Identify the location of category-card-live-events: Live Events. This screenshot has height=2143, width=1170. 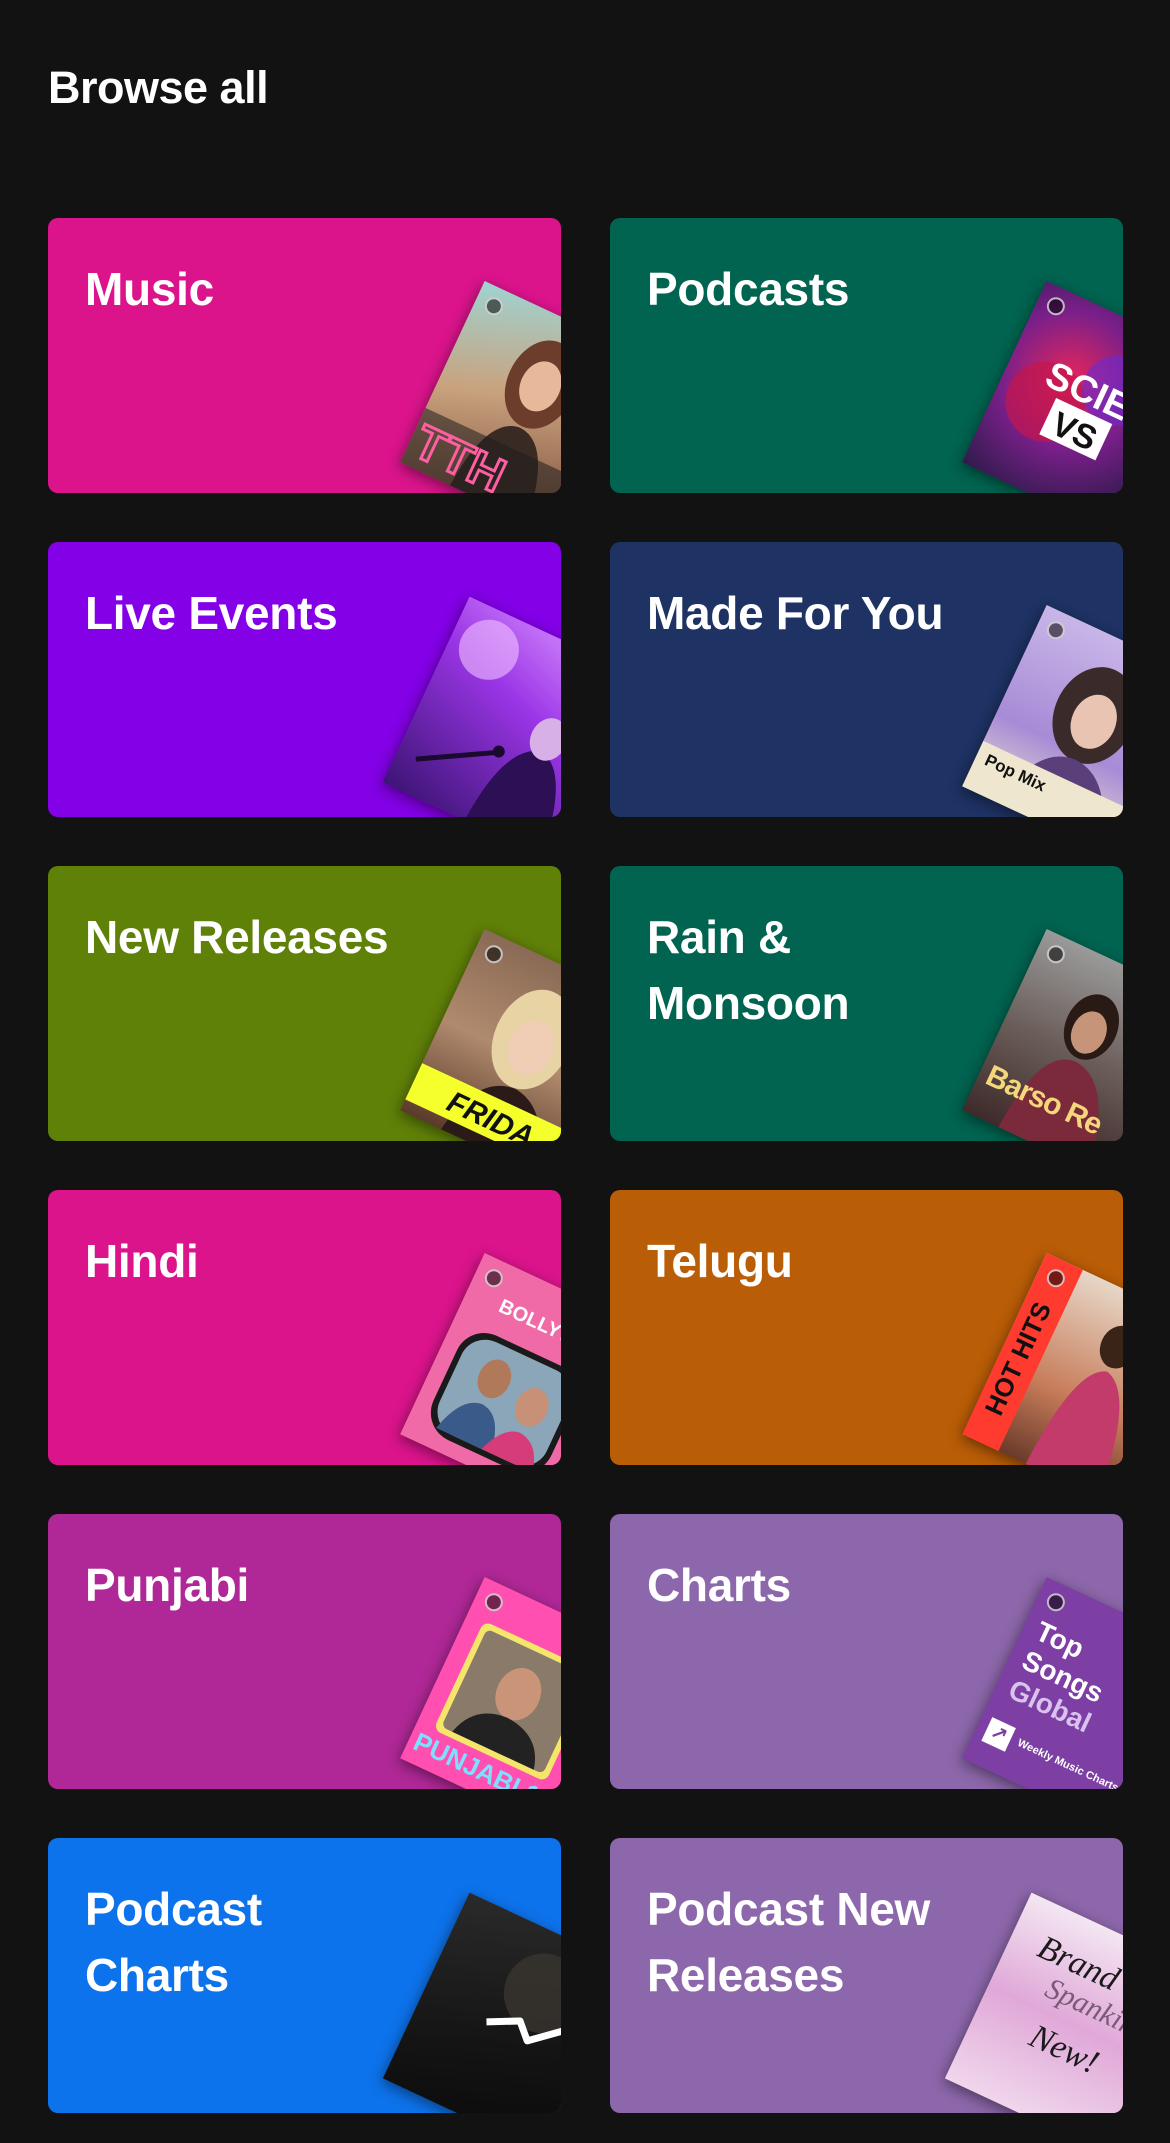
(304, 679).